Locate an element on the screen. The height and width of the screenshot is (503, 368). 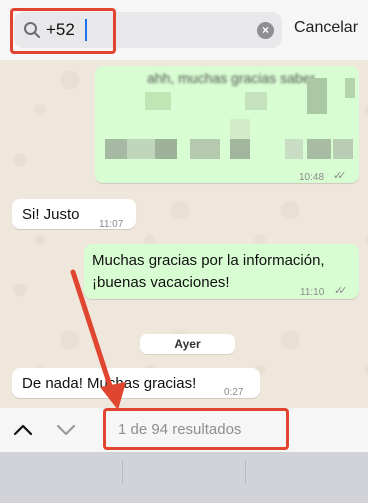
message-bubble-incoming: De nada! Muchas gracias! 0:27 is located at coordinates (136, 383).